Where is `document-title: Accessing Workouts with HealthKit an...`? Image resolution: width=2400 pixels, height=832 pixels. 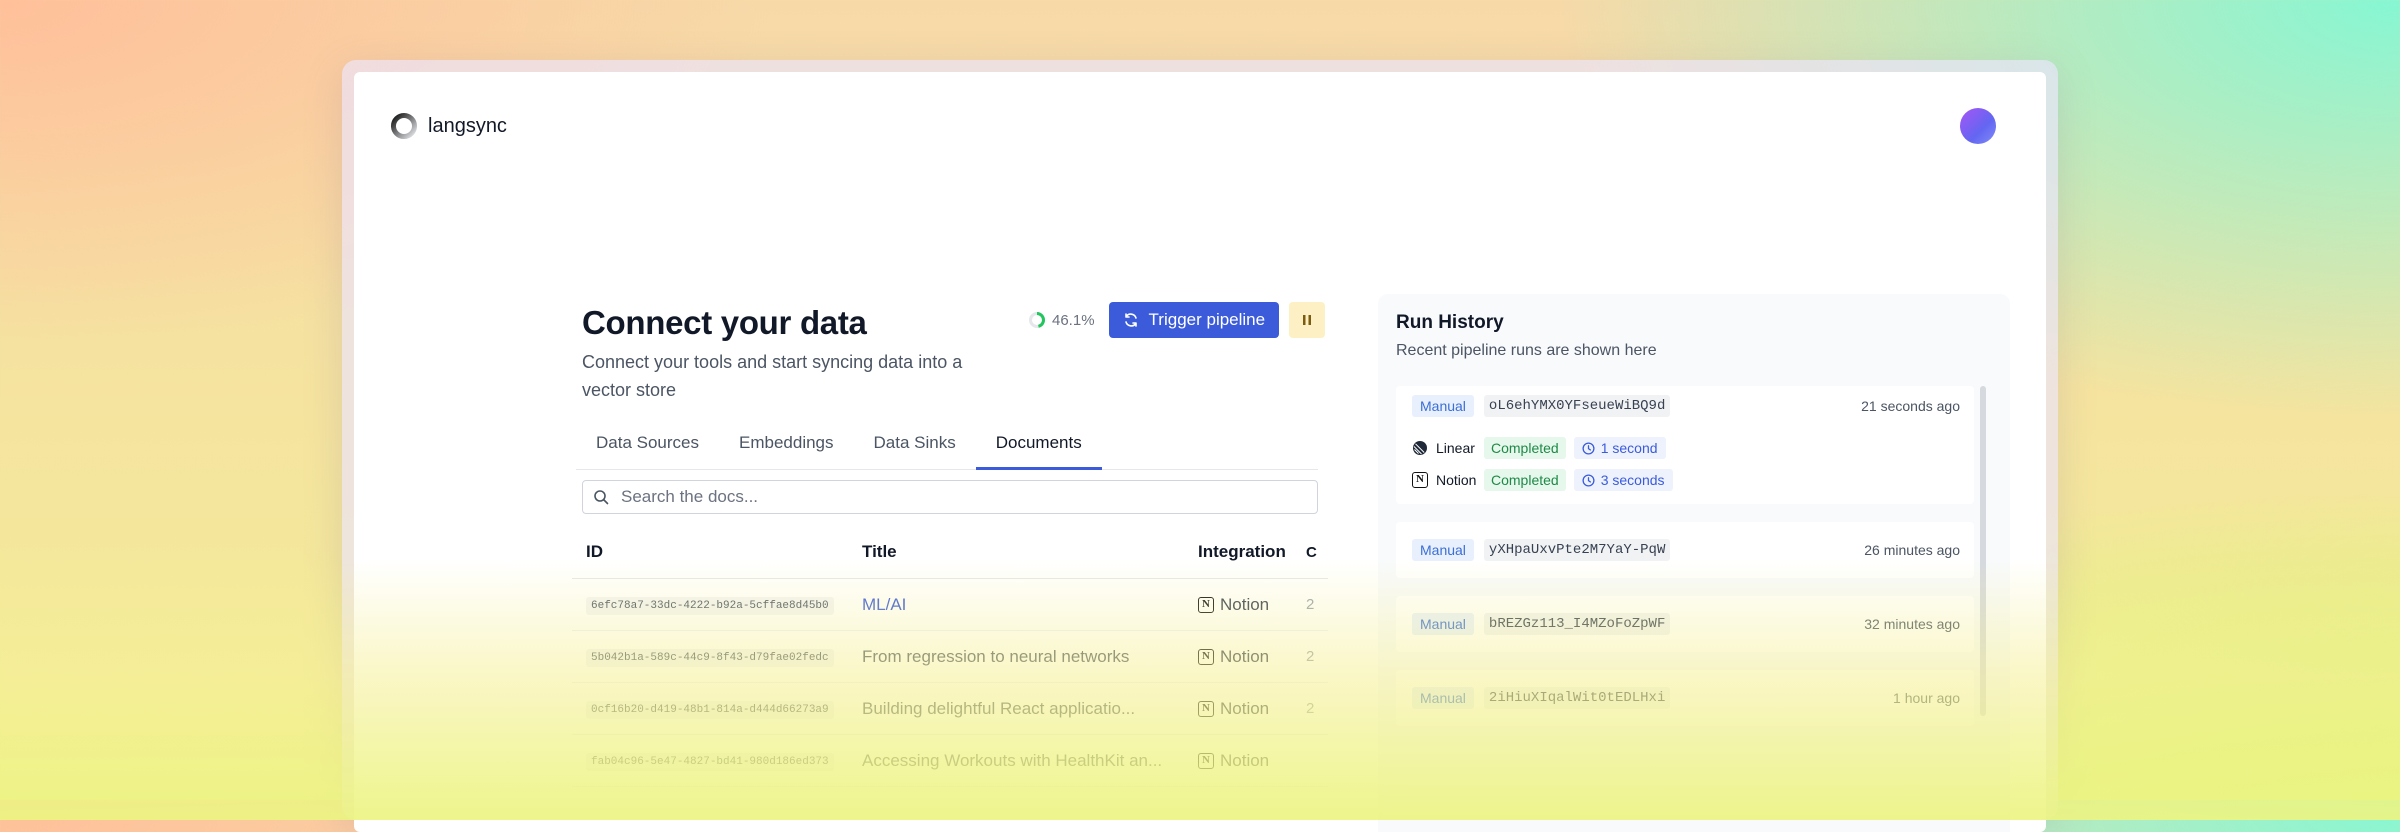 document-title: Accessing Workouts with HealthKit an... is located at coordinates (1012, 760).